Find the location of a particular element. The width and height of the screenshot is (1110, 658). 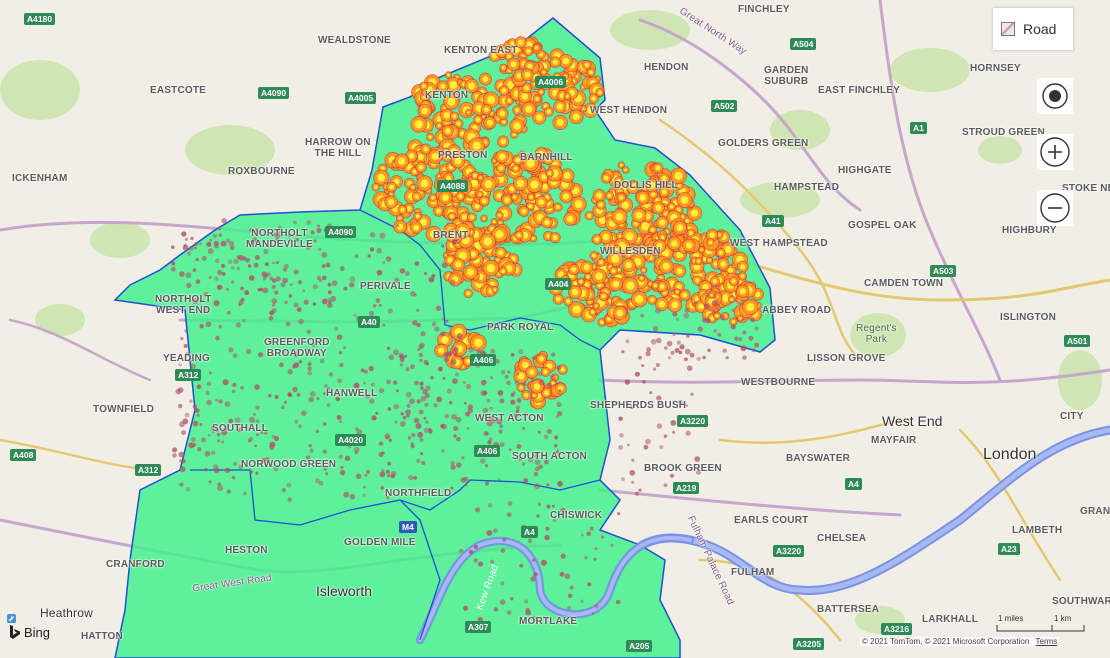

label-hendon: HENDON is located at coordinates (666, 67).